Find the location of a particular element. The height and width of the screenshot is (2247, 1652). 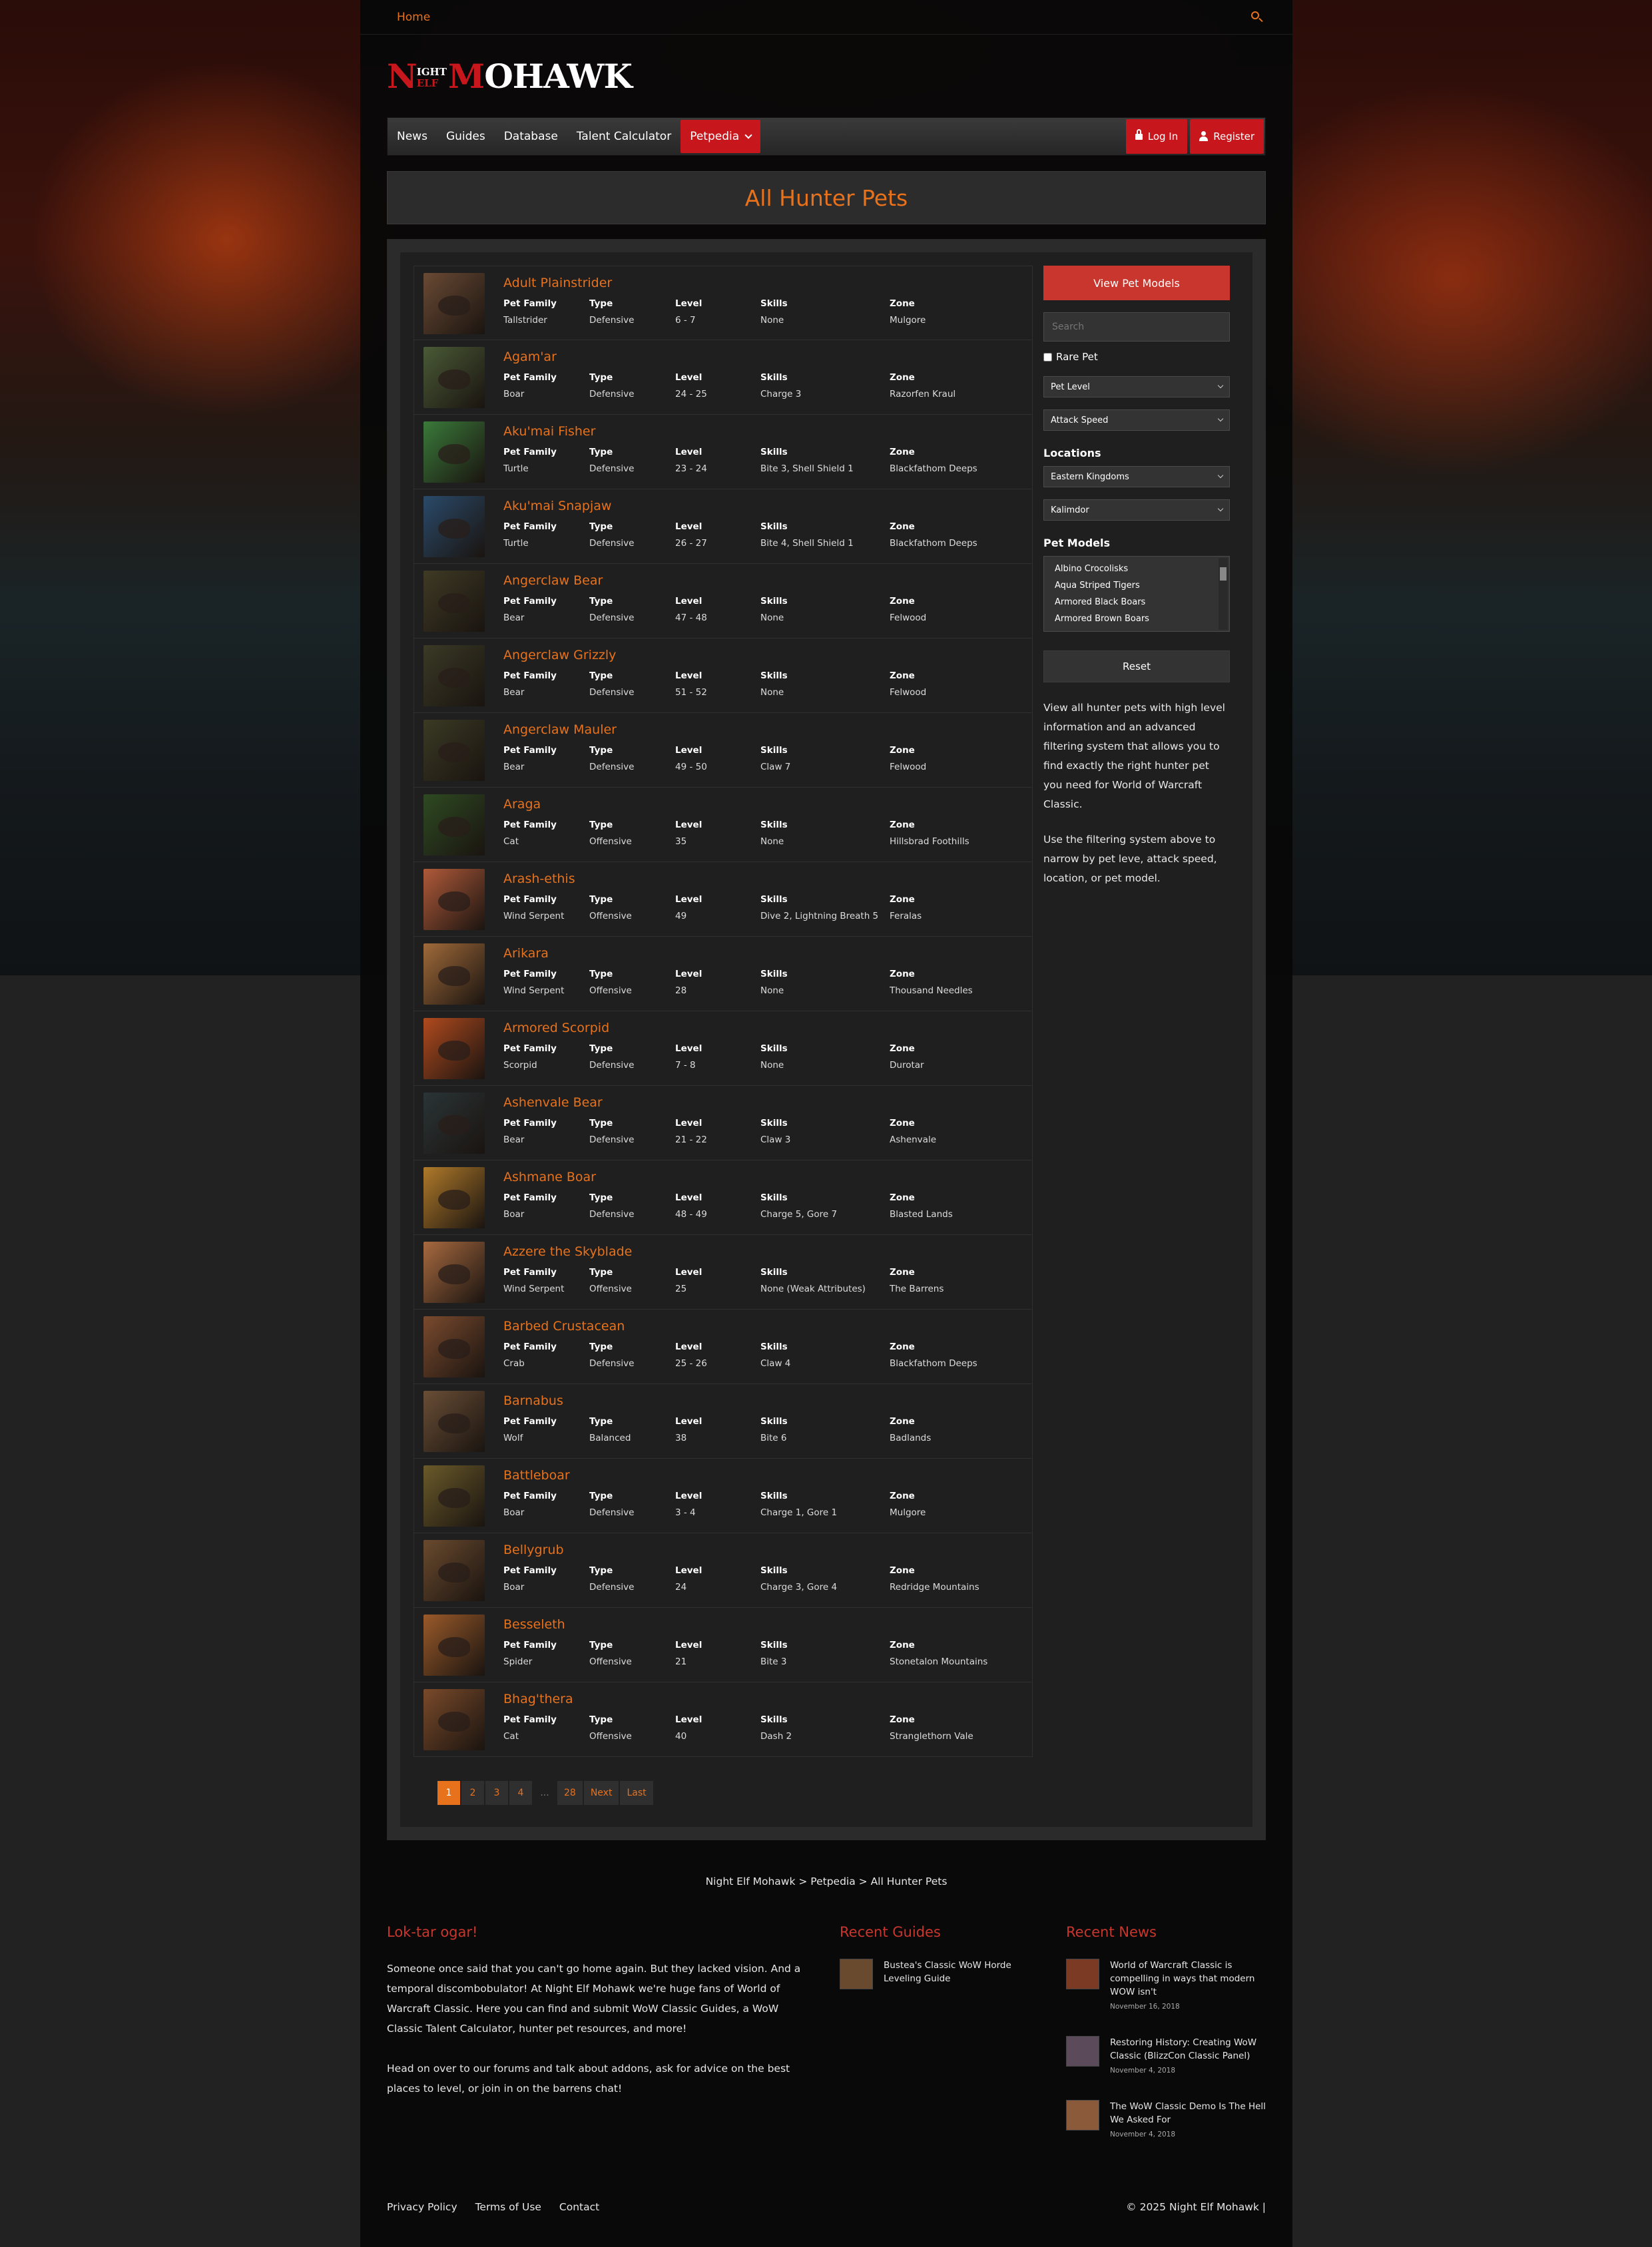

pet-name-link: Agam'ar is located at coordinates (530, 357).